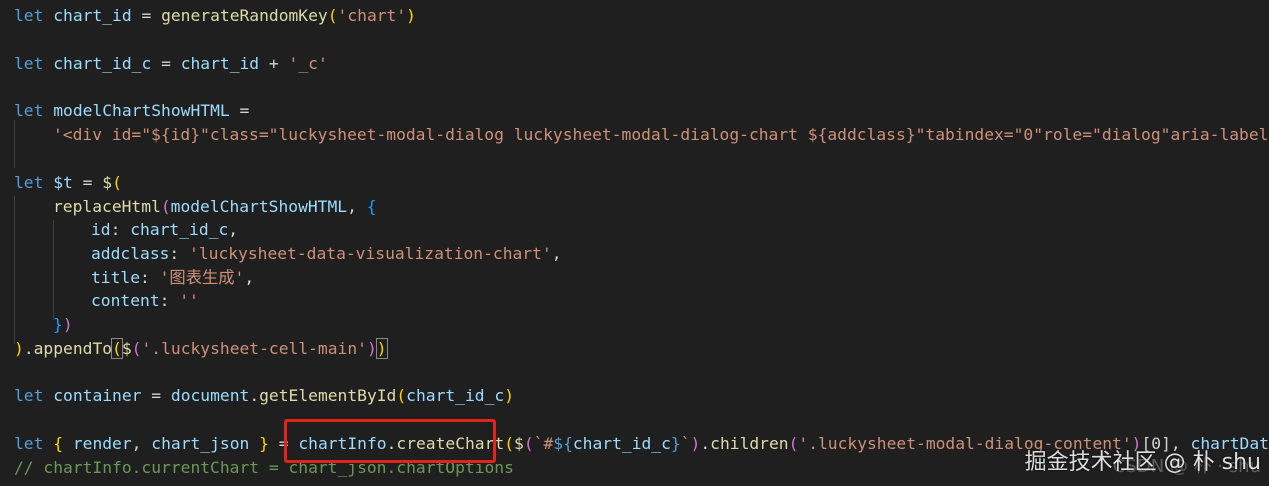 This screenshot has width=1269, height=486. What do you see at coordinates (244, 15) in the screenshot?
I see `function-token: generateRandomKey` at bounding box center [244, 15].